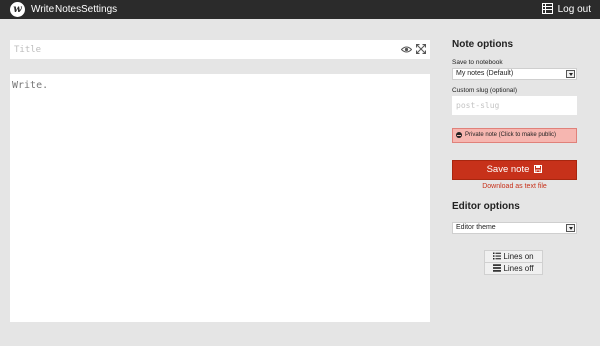  Describe the element at coordinates (538, 169) in the screenshot. I see `floppy-disk-icon` at that location.